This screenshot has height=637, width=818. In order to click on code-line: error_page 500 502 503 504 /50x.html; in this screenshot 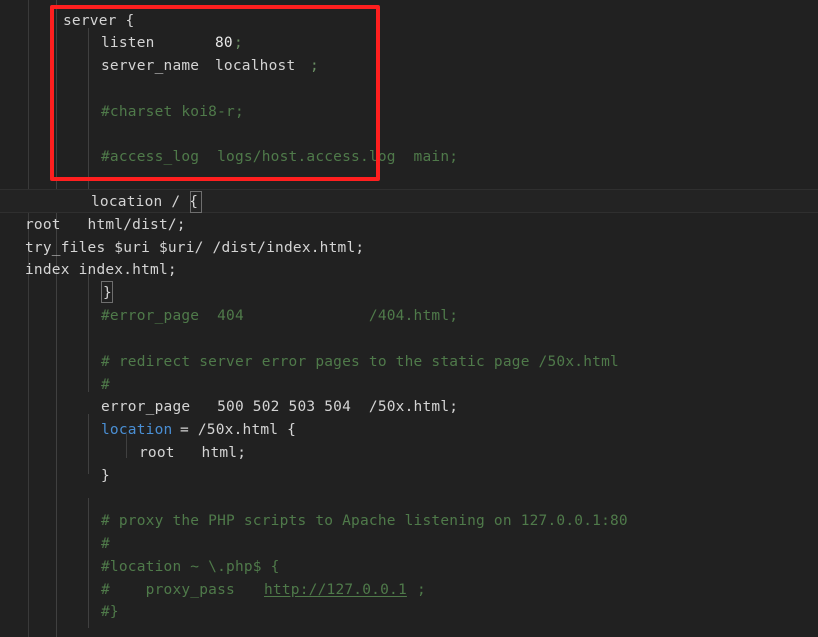, I will do `click(409, 407)`.